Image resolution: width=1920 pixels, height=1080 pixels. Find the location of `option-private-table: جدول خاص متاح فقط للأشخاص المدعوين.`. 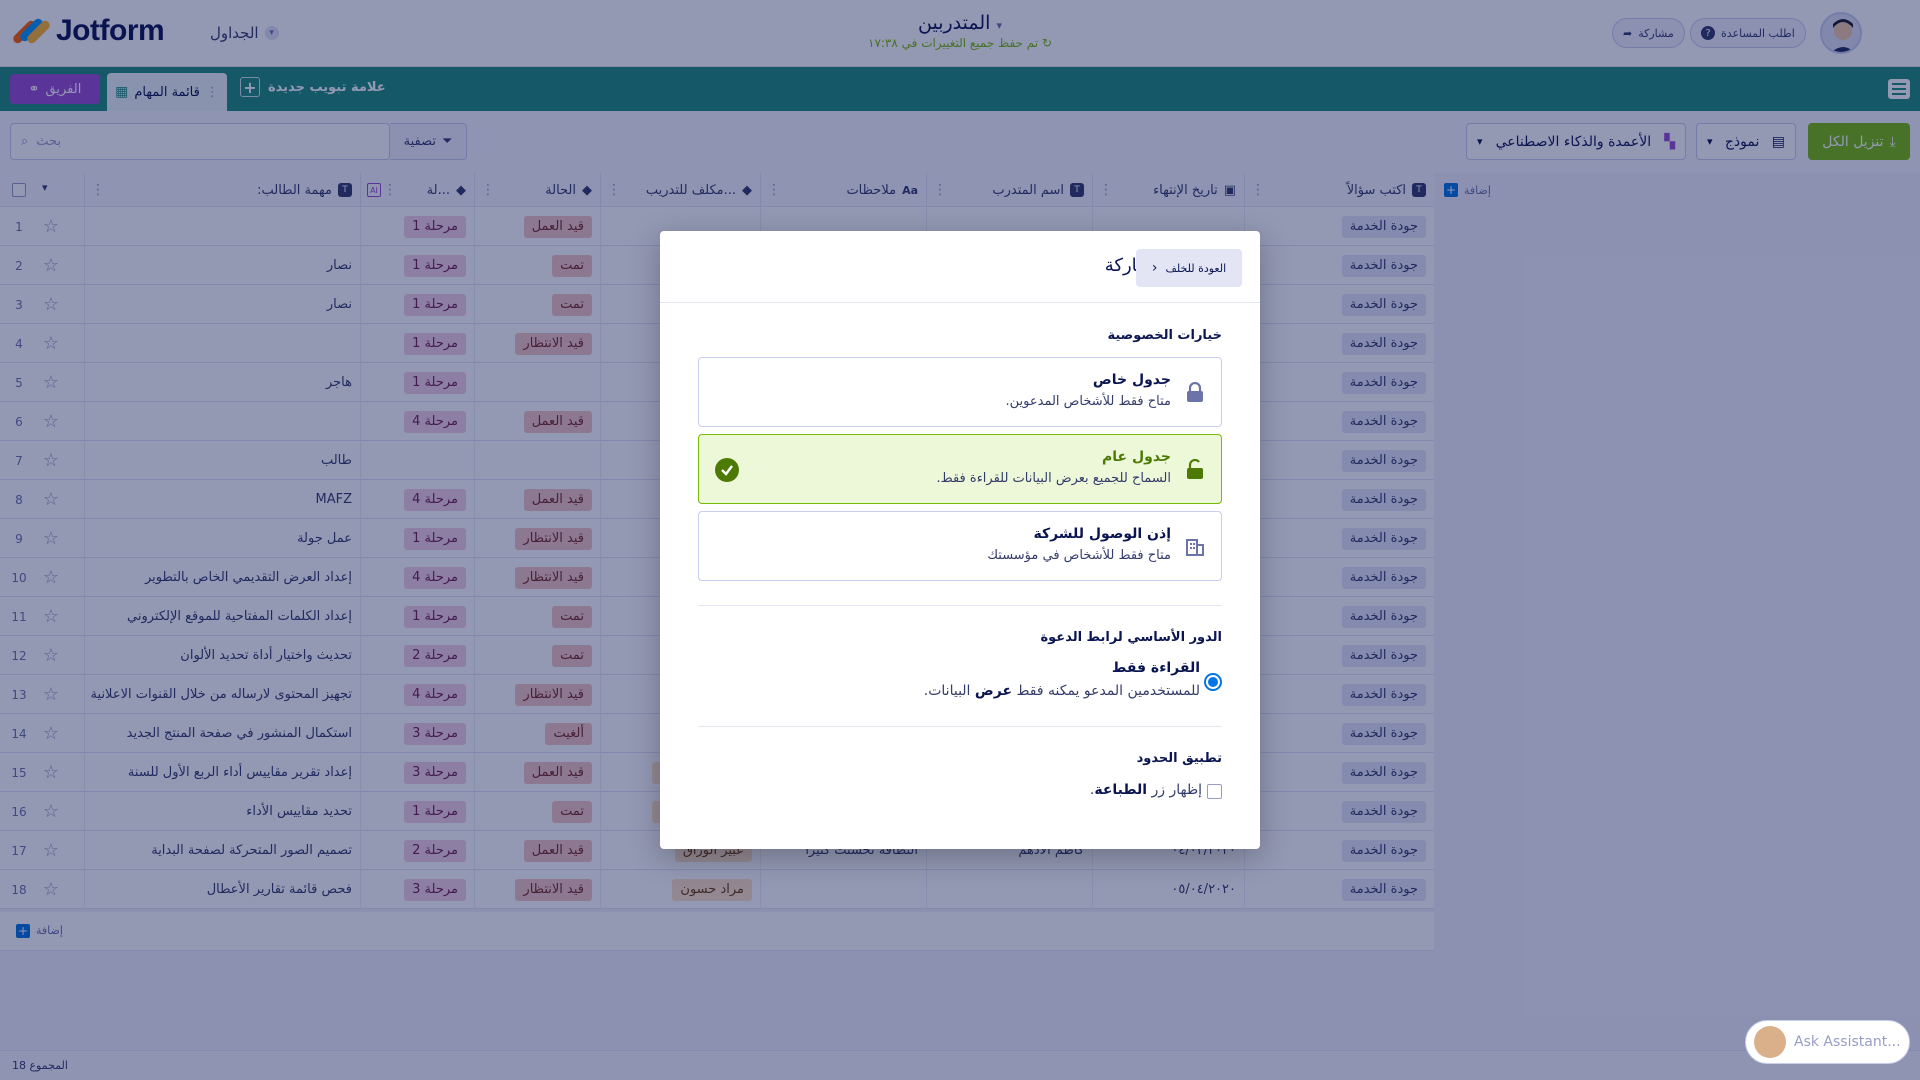

option-private-table: جدول خاص متاح فقط للأشخاص المدعوين. is located at coordinates (960, 392).